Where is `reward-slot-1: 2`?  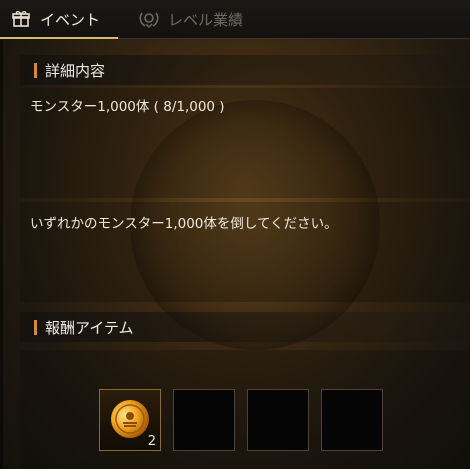
reward-slot-1: 2 is located at coordinates (130, 420).